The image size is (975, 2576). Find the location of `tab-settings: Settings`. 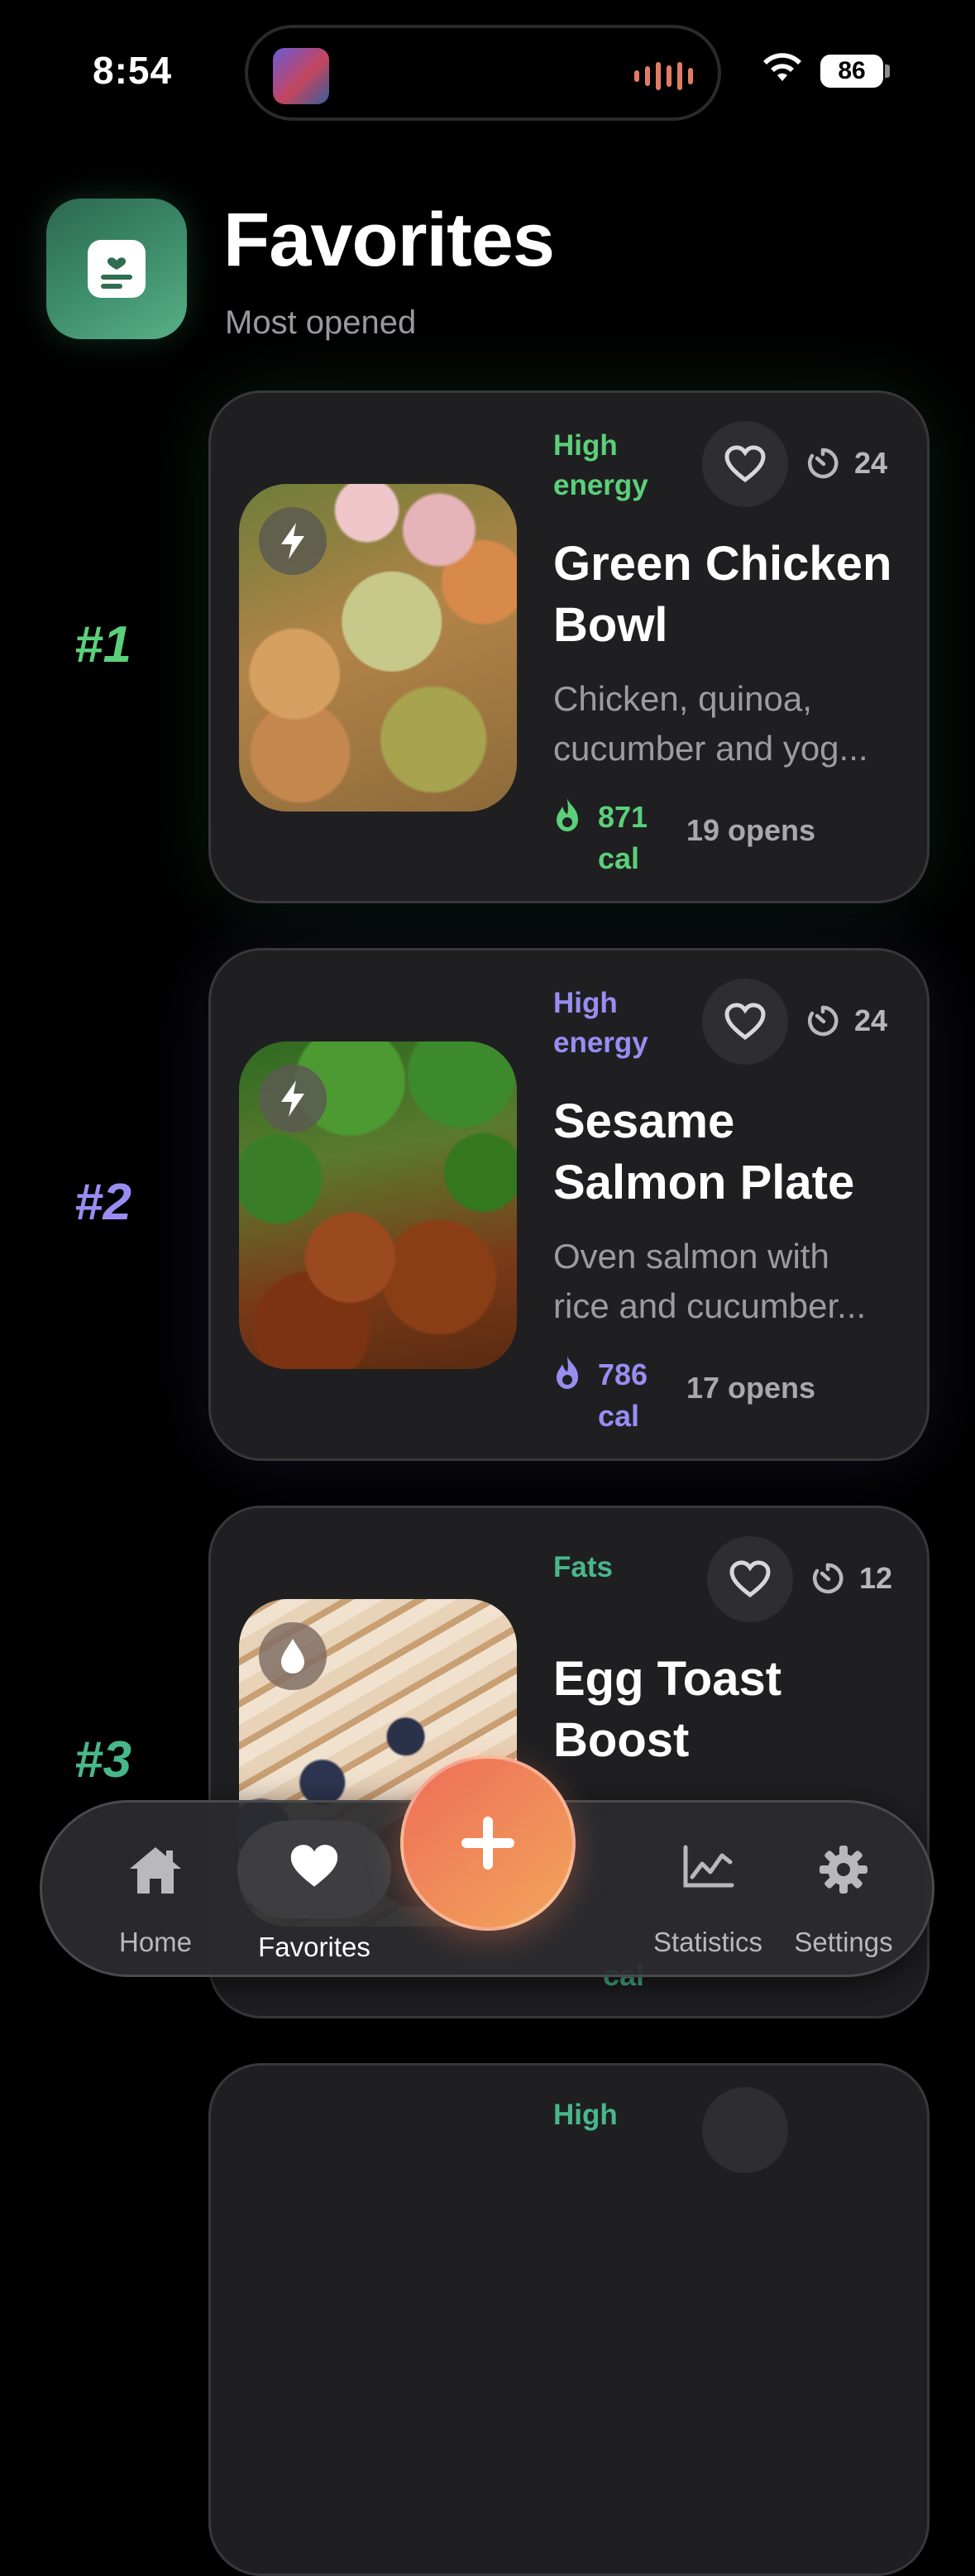

tab-settings: Settings is located at coordinates (844, 1892).